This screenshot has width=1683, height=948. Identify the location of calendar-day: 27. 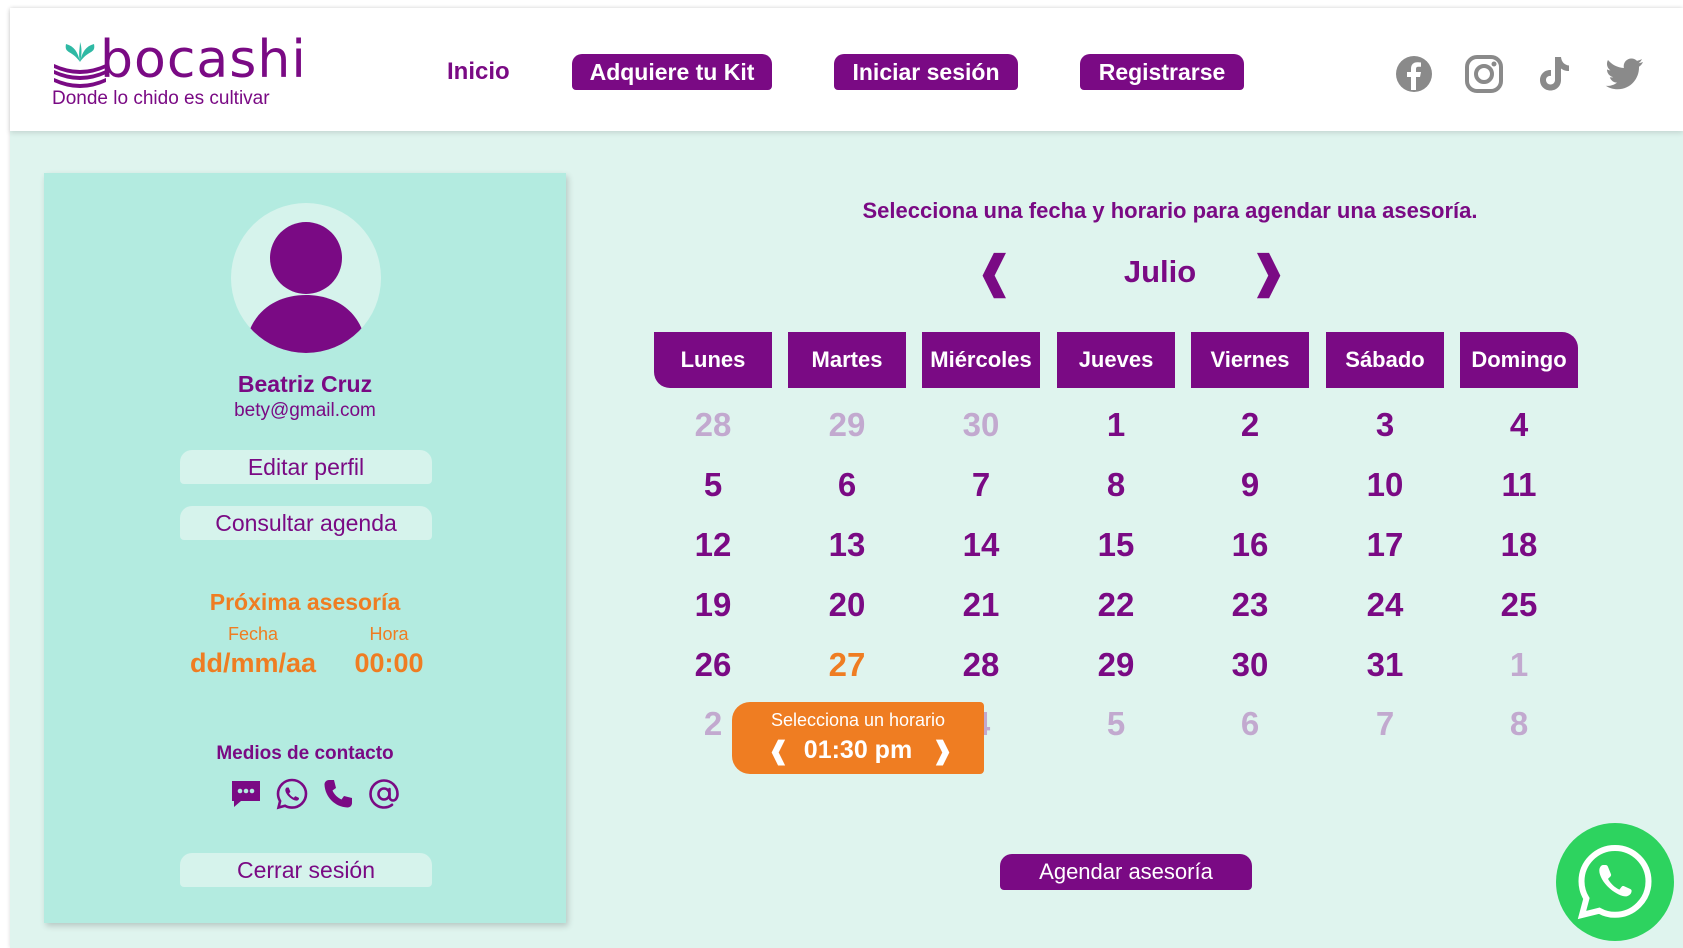
(847, 665).